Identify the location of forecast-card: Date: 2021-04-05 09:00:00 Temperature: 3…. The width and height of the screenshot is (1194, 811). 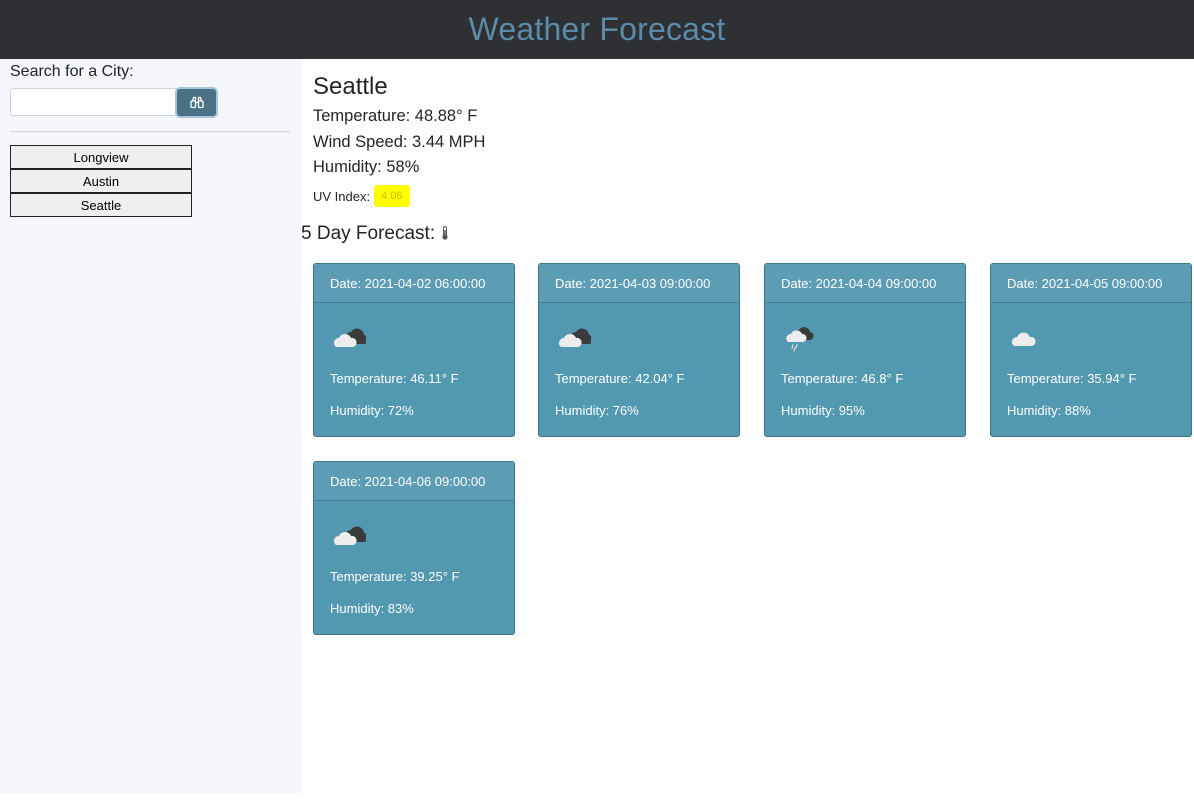
(1091, 350).